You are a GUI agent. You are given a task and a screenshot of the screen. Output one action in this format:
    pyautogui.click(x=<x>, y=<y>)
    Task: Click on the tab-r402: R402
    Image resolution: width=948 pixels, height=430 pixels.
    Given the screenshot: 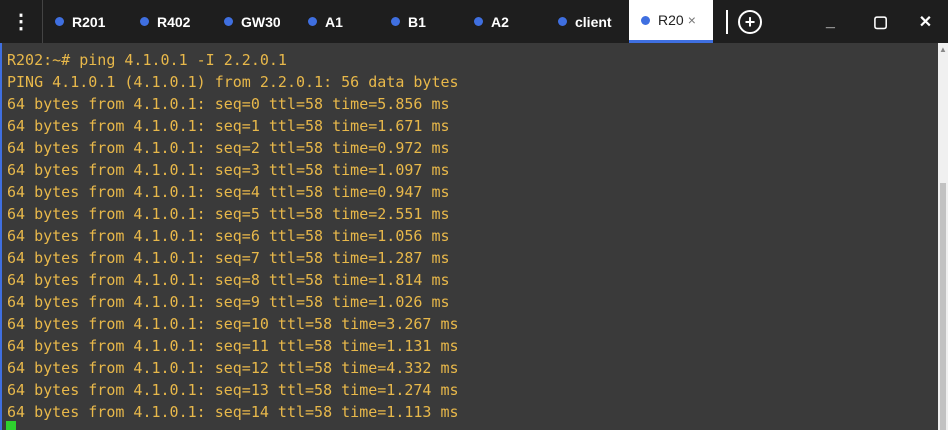 What is the action you would take?
    pyautogui.click(x=176, y=21)
    